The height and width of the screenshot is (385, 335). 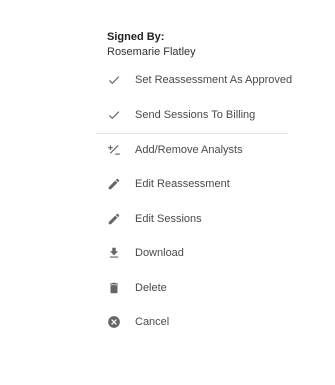 What do you see at coordinates (192, 133) in the screenshot?
I see `menu-divider` at bounding box center [192, 133].